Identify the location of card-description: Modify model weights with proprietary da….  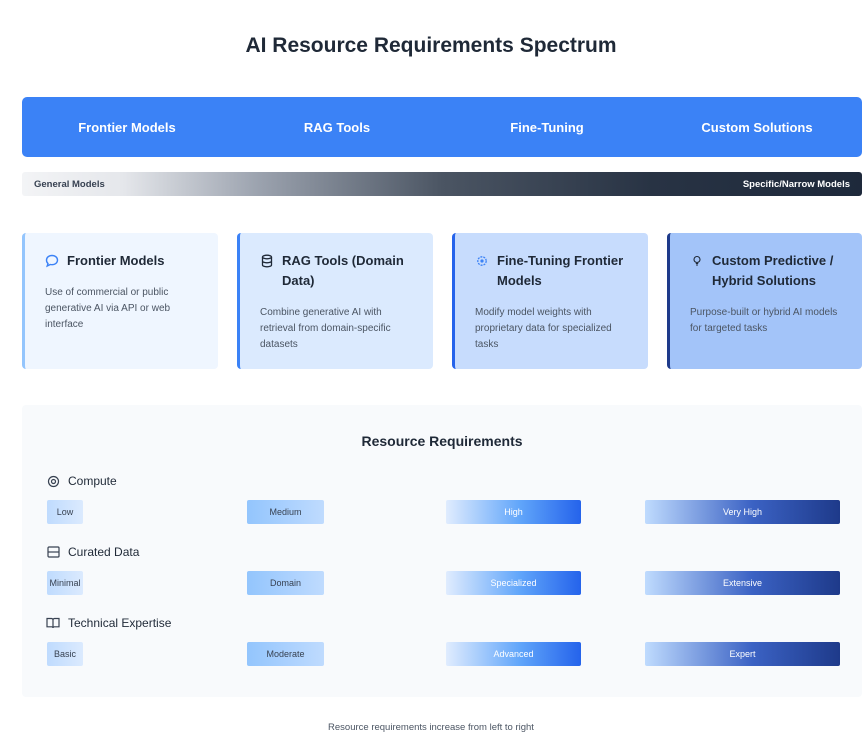
(543, 328).